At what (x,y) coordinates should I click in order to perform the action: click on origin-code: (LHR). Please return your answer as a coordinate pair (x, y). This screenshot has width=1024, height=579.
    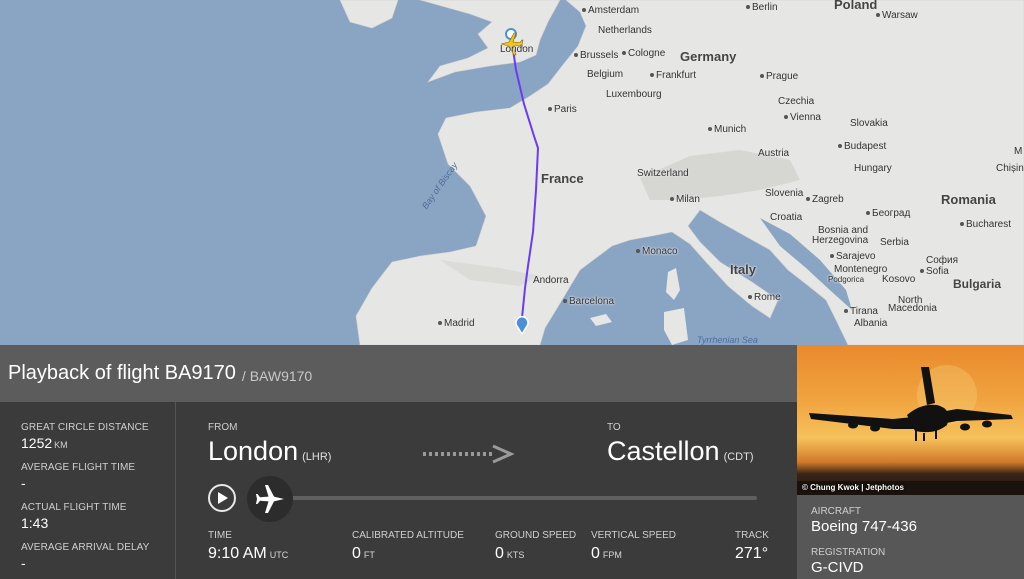
    Looking at the image, I should click on (316, 457).